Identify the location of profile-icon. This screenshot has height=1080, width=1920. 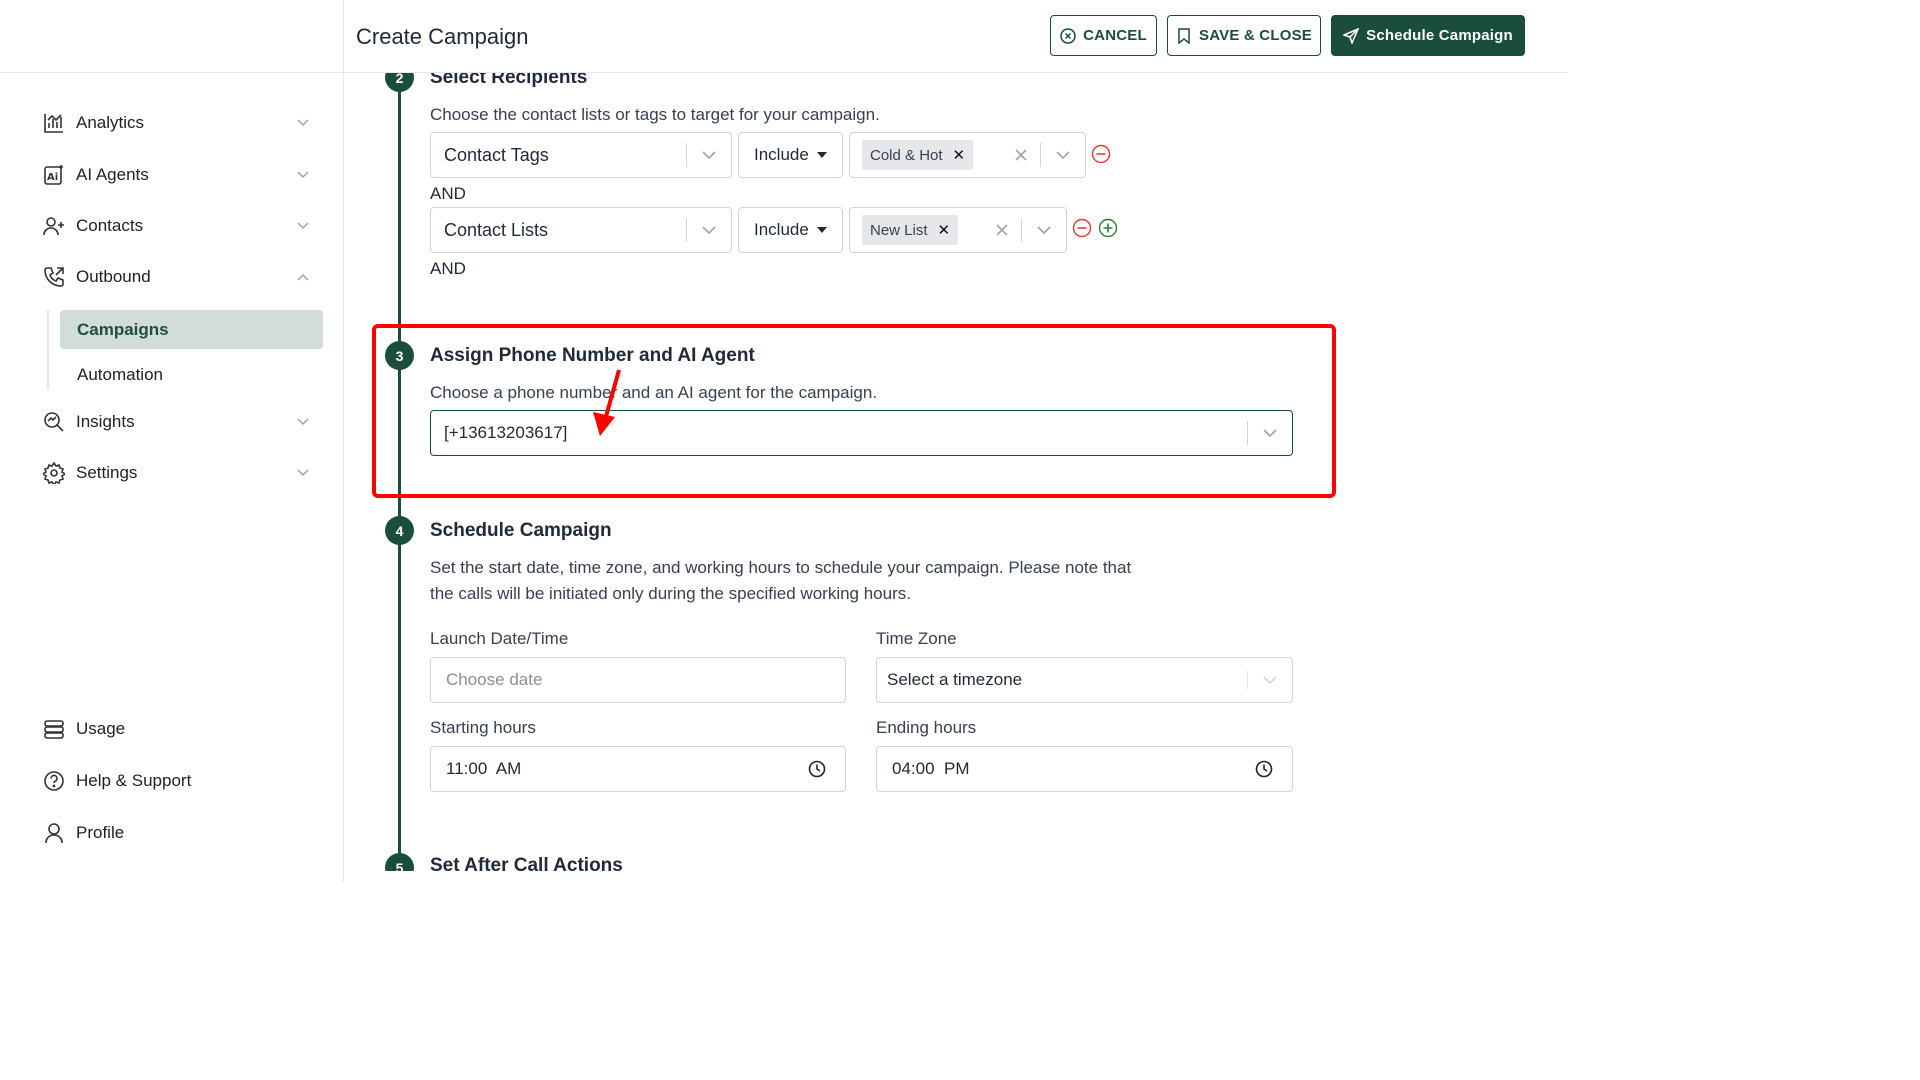
(54, 833).